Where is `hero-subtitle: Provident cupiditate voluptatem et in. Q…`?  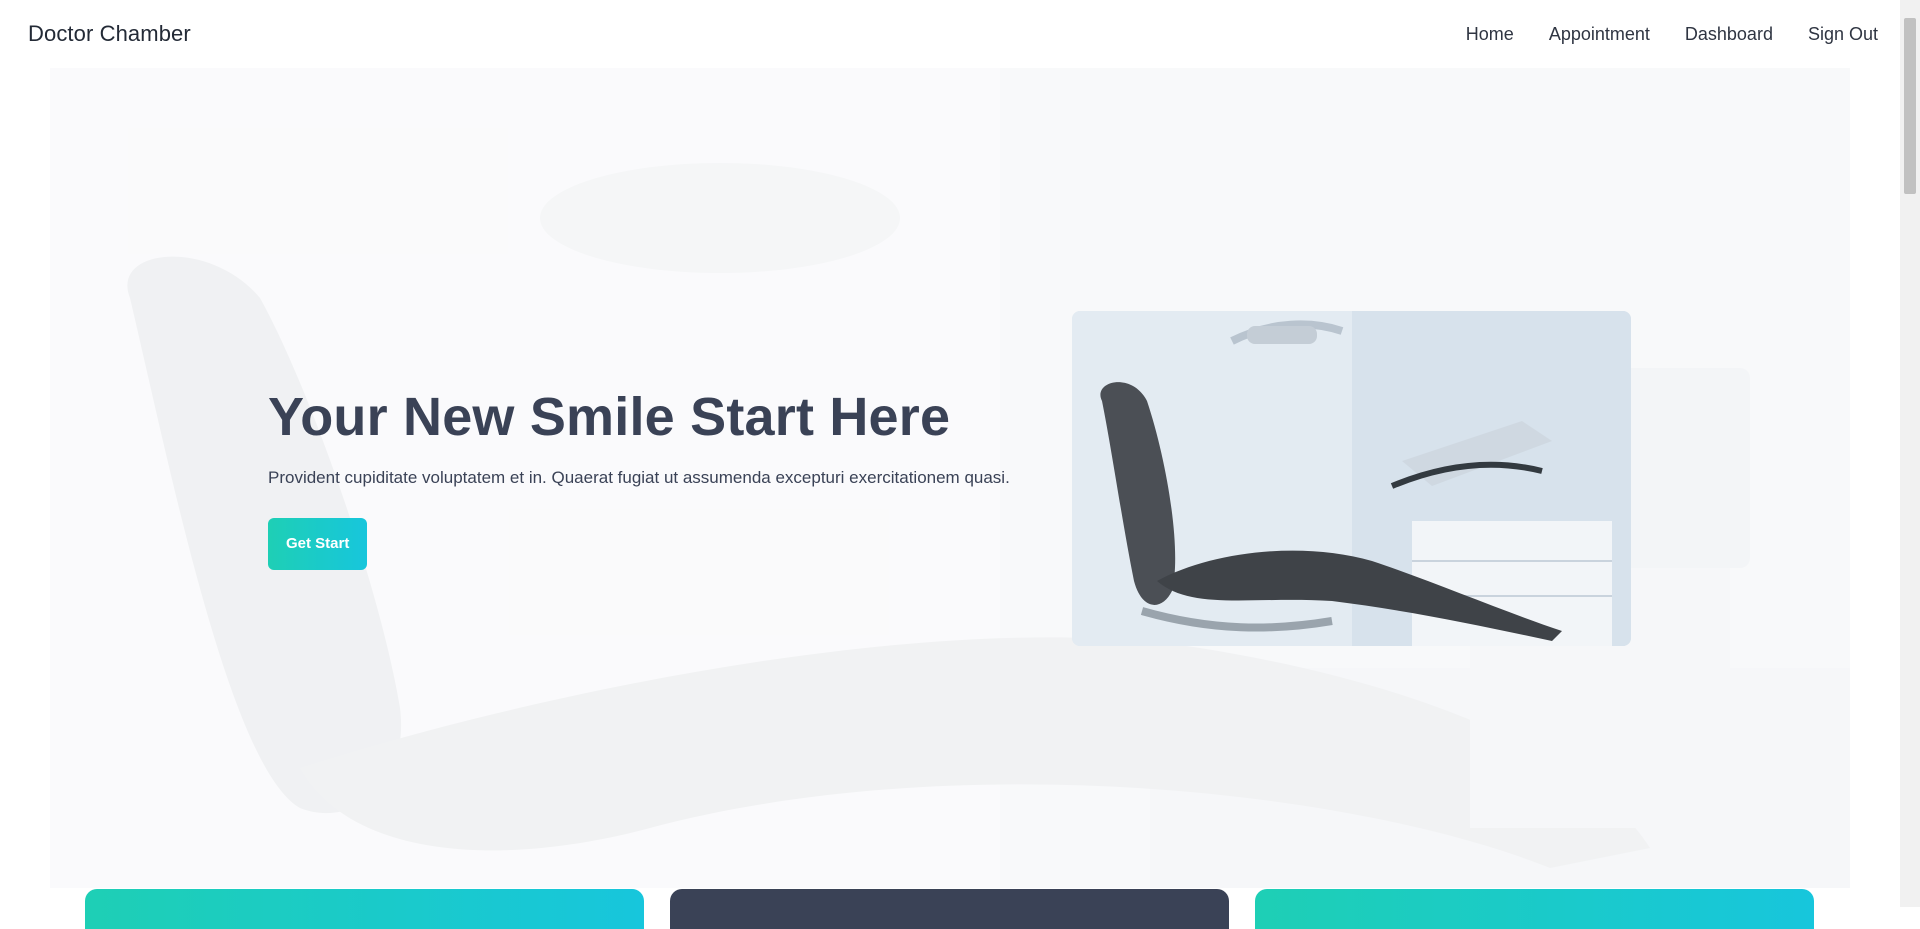
hero-subtitle: Provident cupiditate voluptatem et in. Q… is located at coordinates (639, 478).